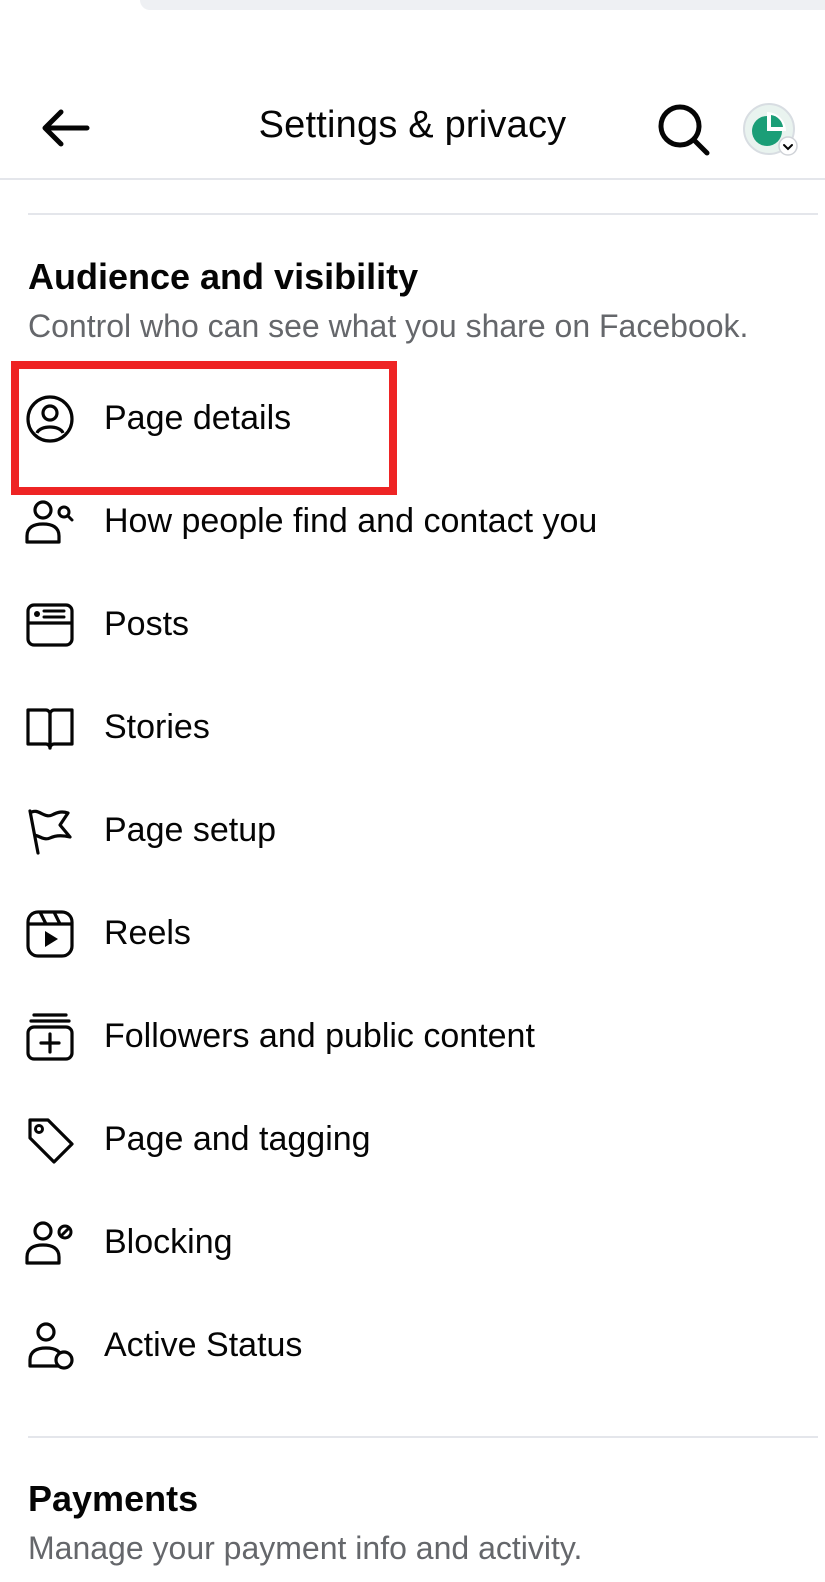  Describe the element at coordinates (50, 728) in the screenshot. I see `book-icon` at that location.